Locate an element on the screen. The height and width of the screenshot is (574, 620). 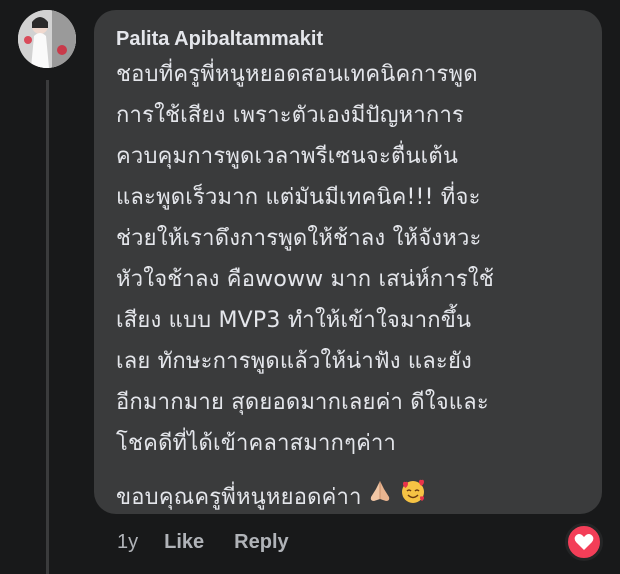
timestamp: 1y is located at coordinates (127, 542).